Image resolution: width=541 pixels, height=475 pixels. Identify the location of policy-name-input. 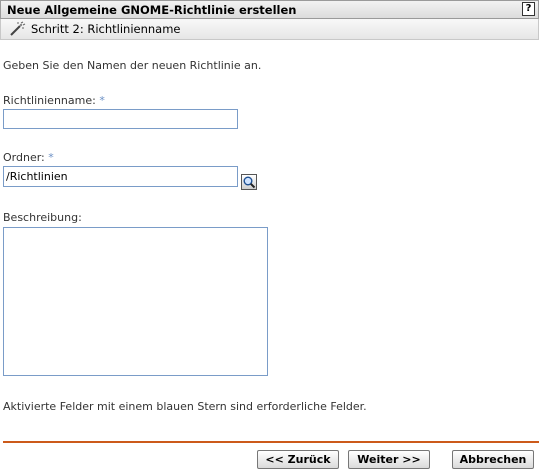
(120, 119).